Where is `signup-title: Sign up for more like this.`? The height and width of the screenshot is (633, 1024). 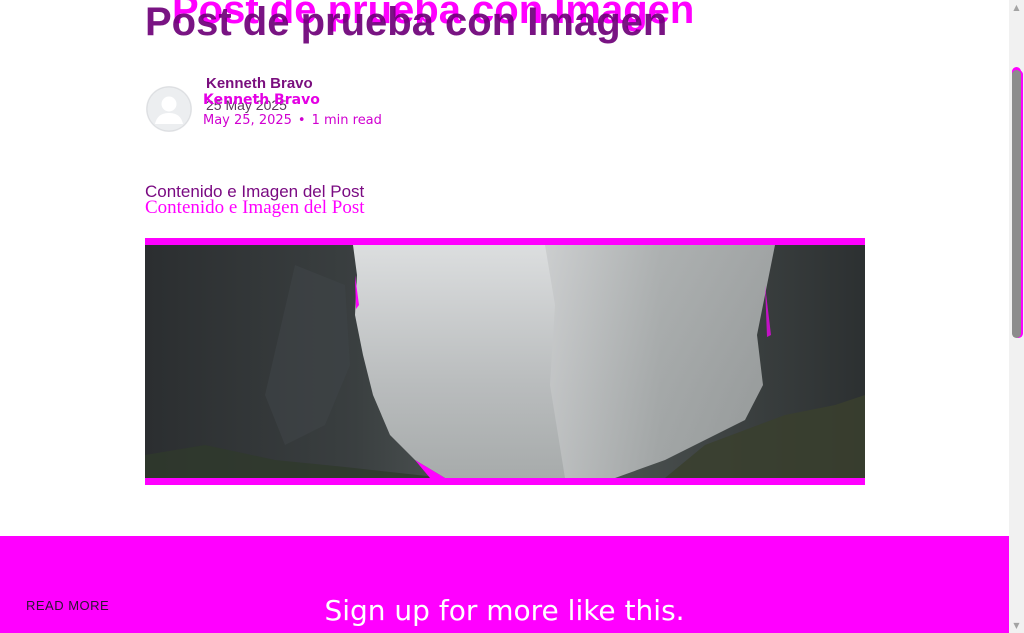
signup-title: Sign up for more like this. is located at coordinates (504, 610).